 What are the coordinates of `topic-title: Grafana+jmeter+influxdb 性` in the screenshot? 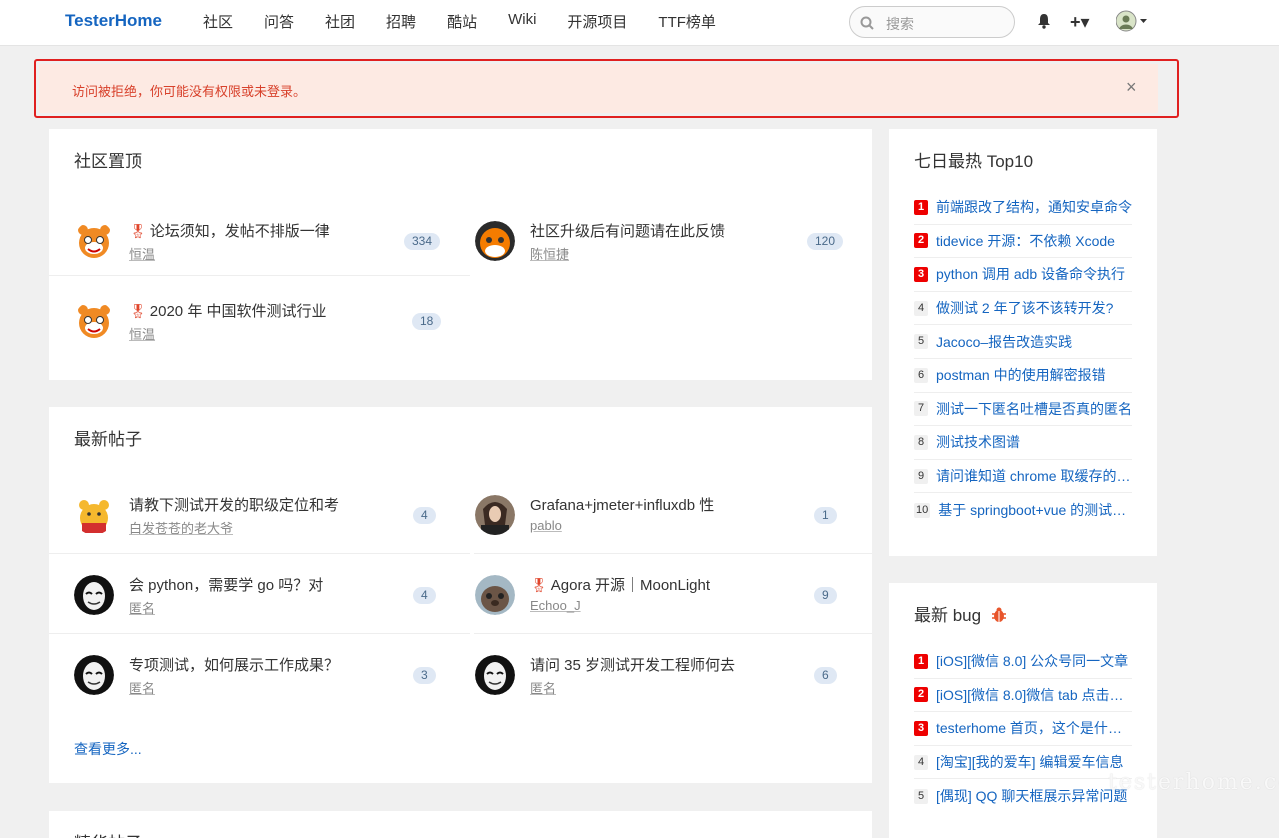 It's located at (622, 504).